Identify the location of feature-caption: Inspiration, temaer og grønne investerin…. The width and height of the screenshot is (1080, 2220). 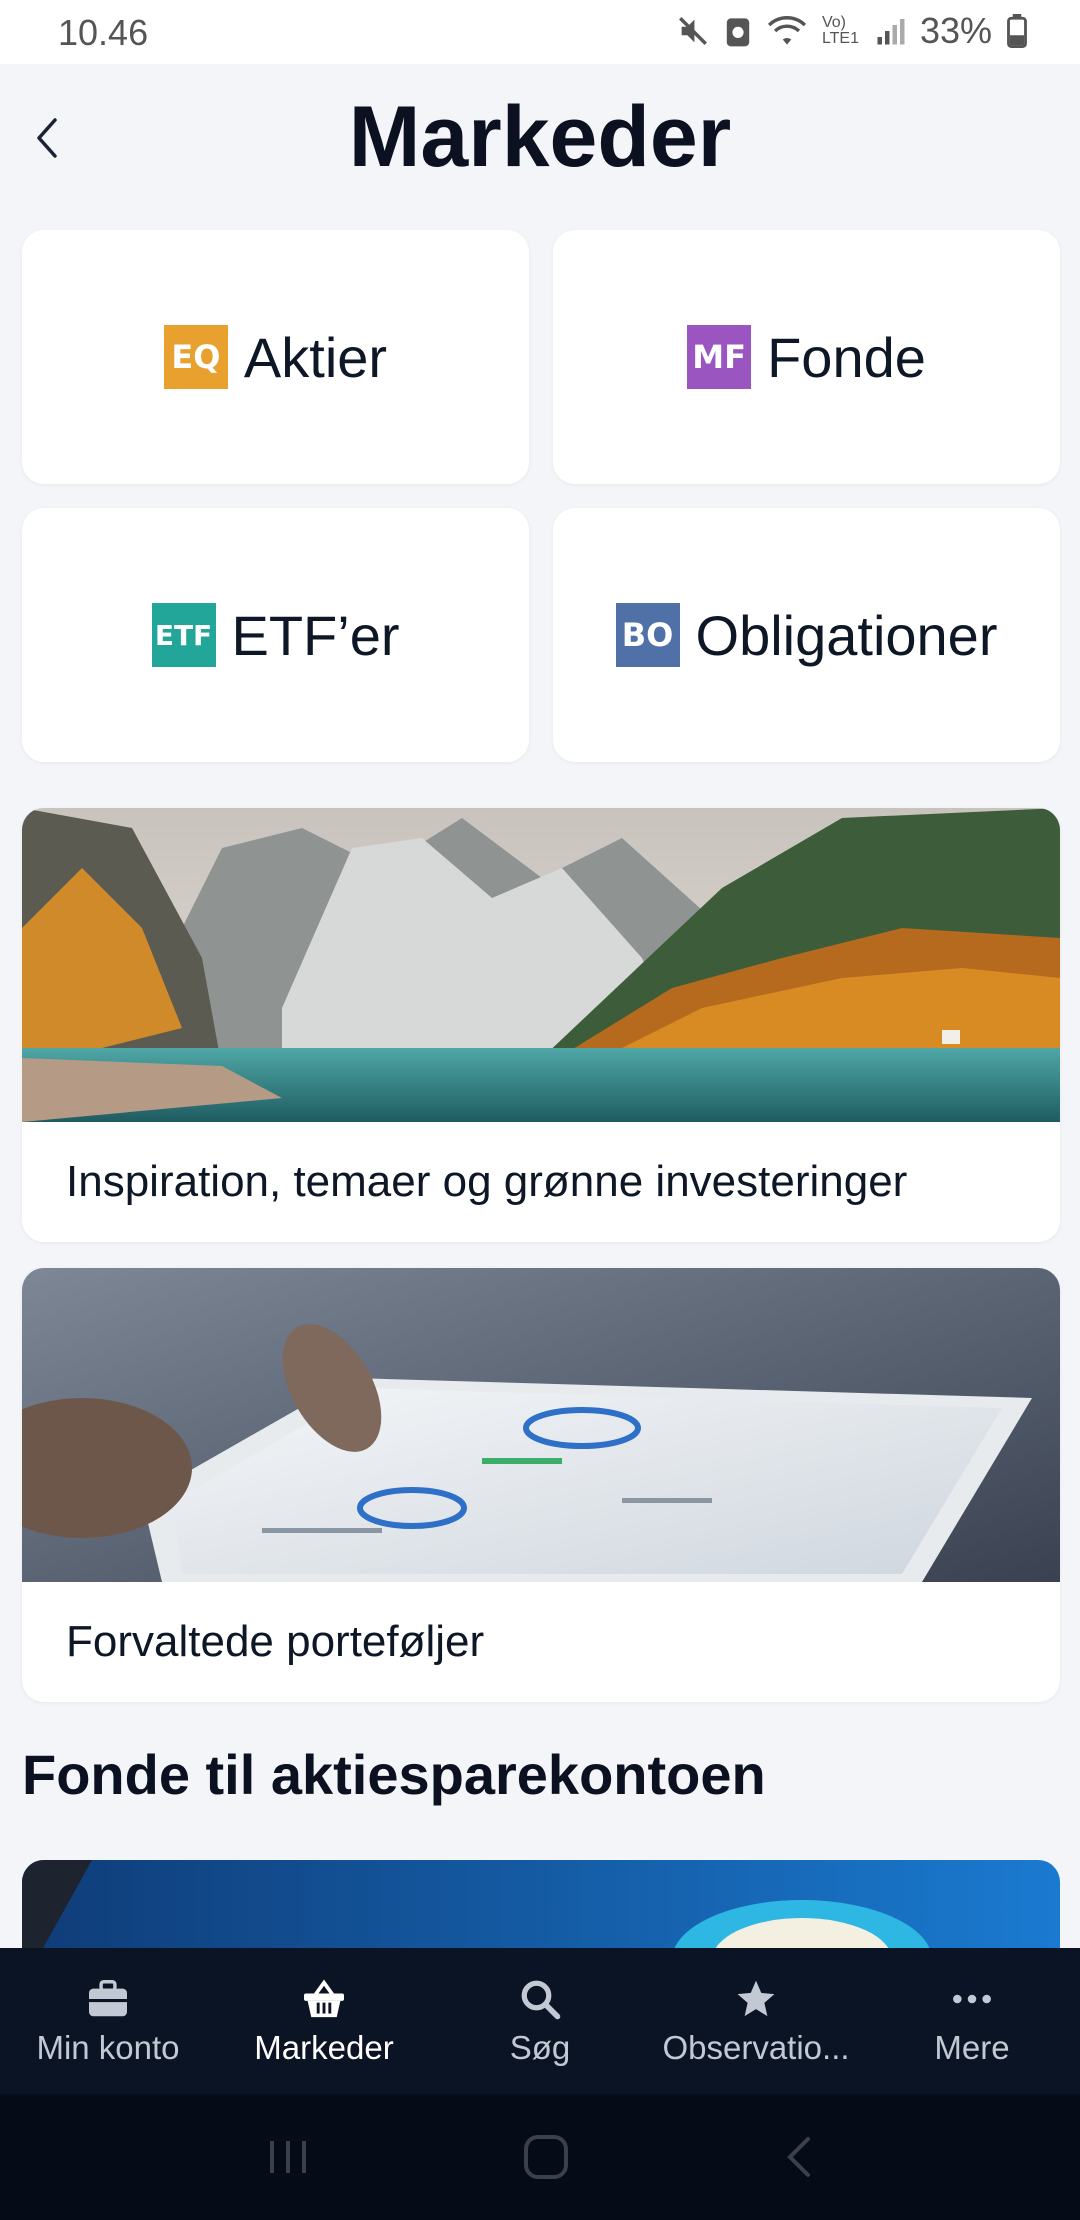
(487, 1181).